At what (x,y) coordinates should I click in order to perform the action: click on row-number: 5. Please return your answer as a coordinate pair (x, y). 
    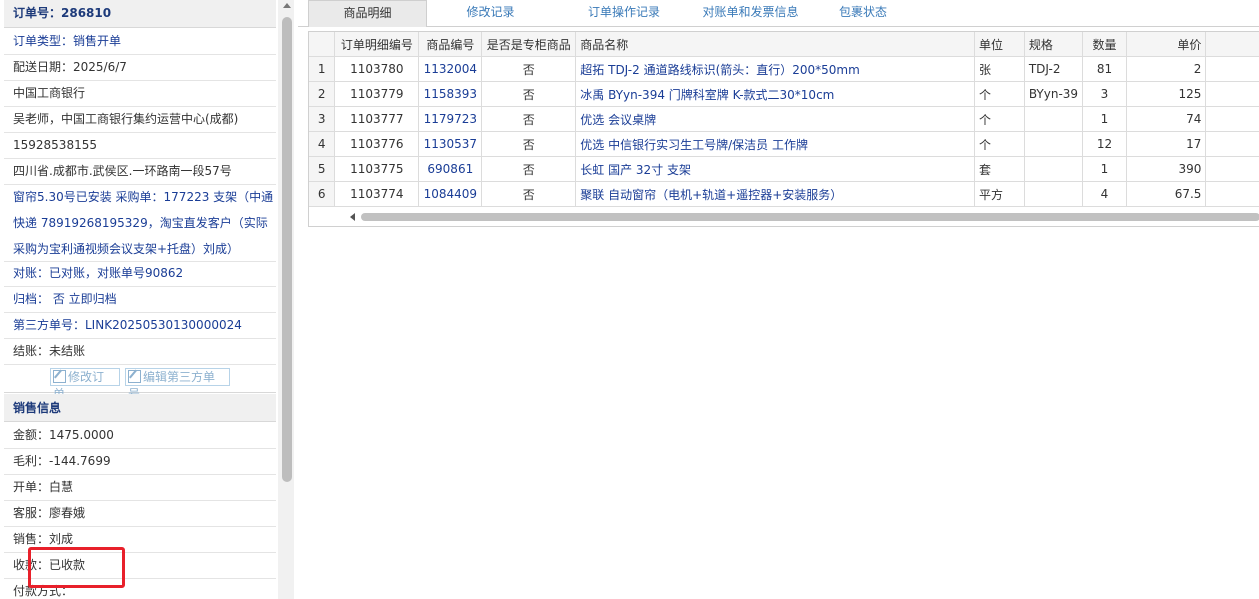
    Looking at the image, I should click on (322, 169).